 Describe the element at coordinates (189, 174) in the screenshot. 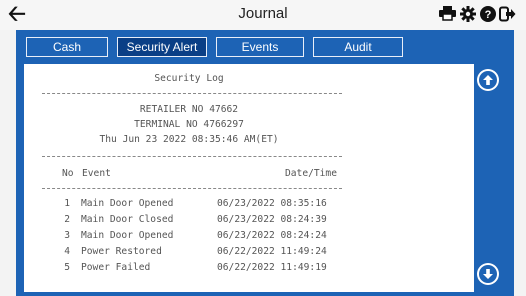

I see `table-header: No Event Date/Time` at that location.